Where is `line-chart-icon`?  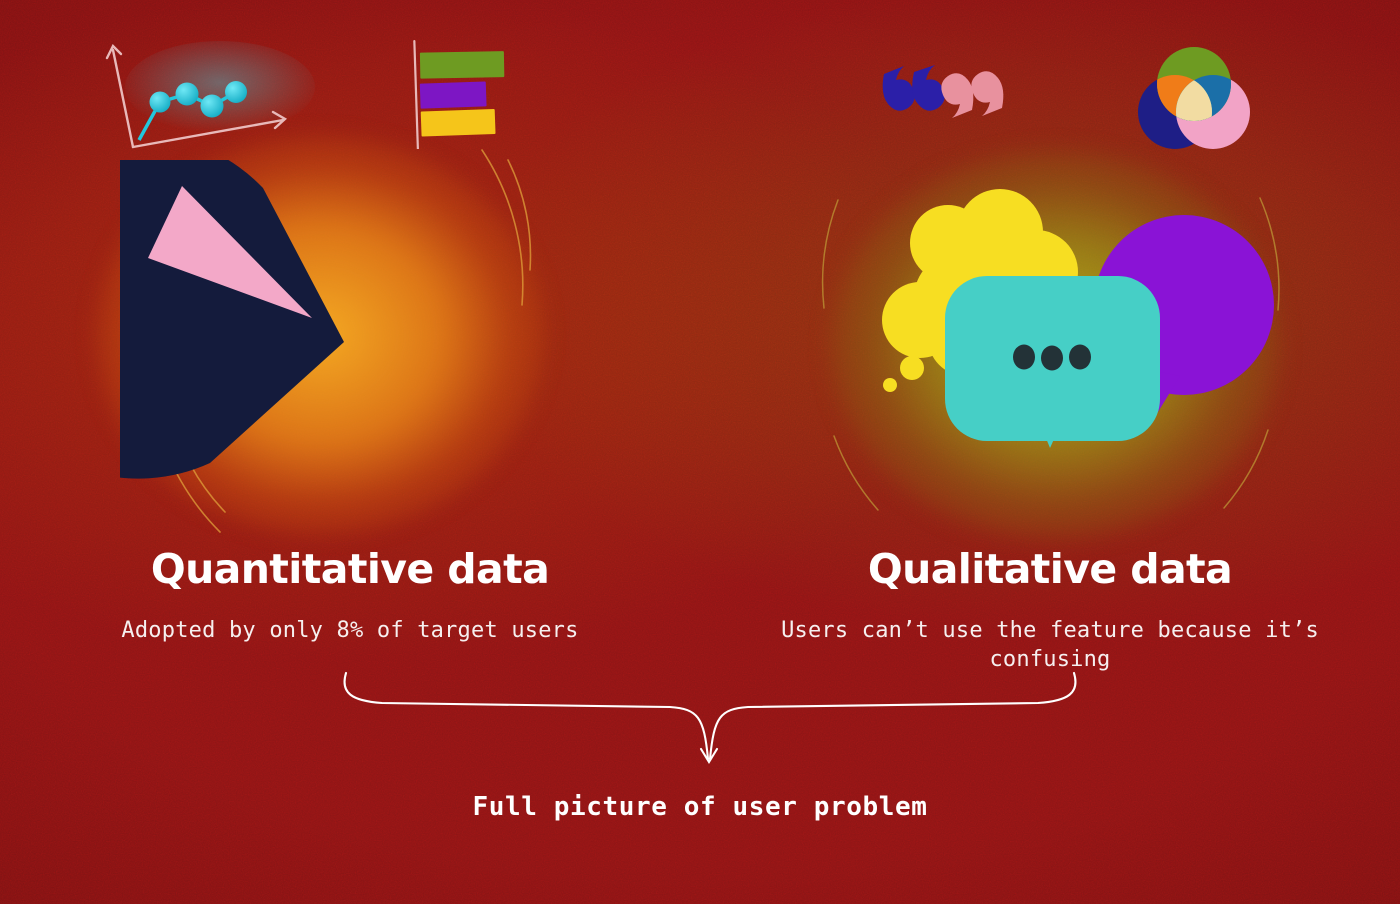
line-chart-icon is located at coordinates (210, 95).